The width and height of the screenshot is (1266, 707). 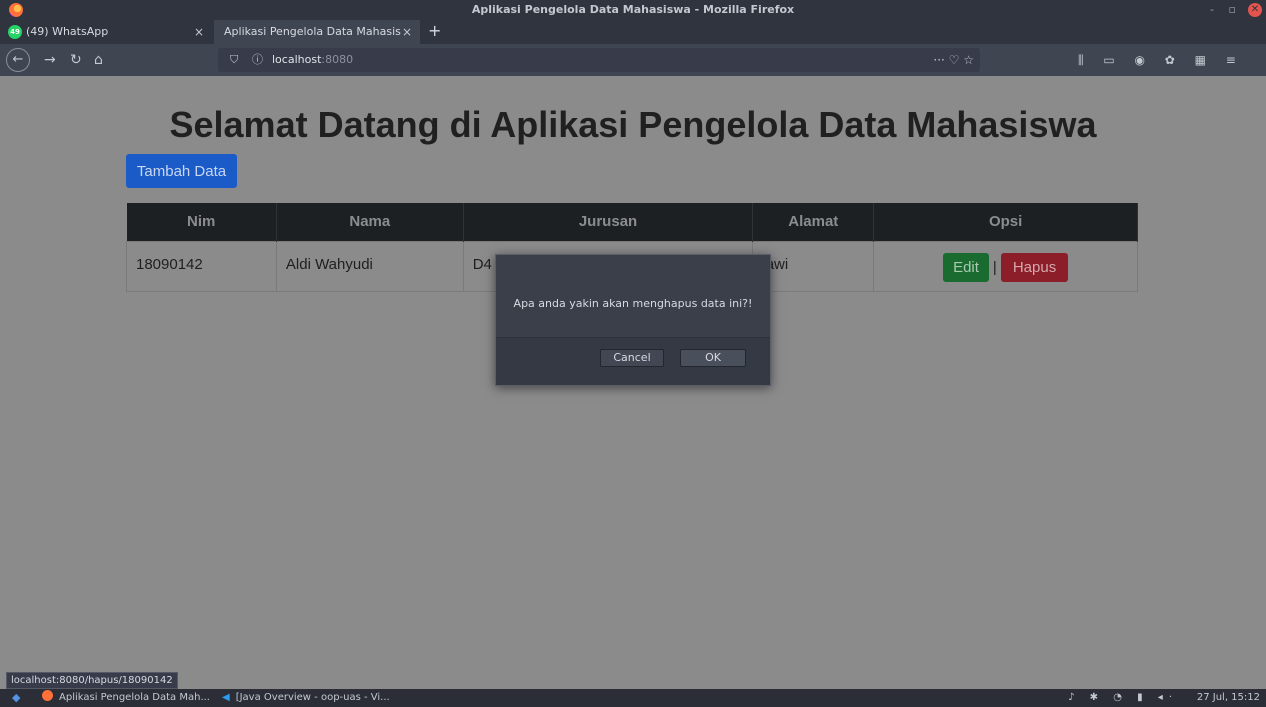 I want to click on start-menu-icon: ◆, so click(x=16, y=698).